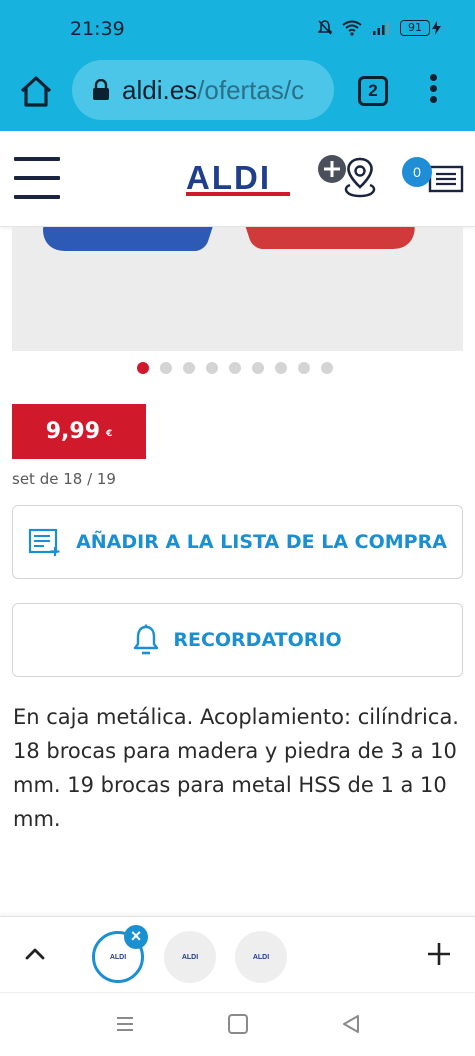  Describe the element at coordinates (351, 1024) in the screenshot. I see `back-triangle-icon` at that location.